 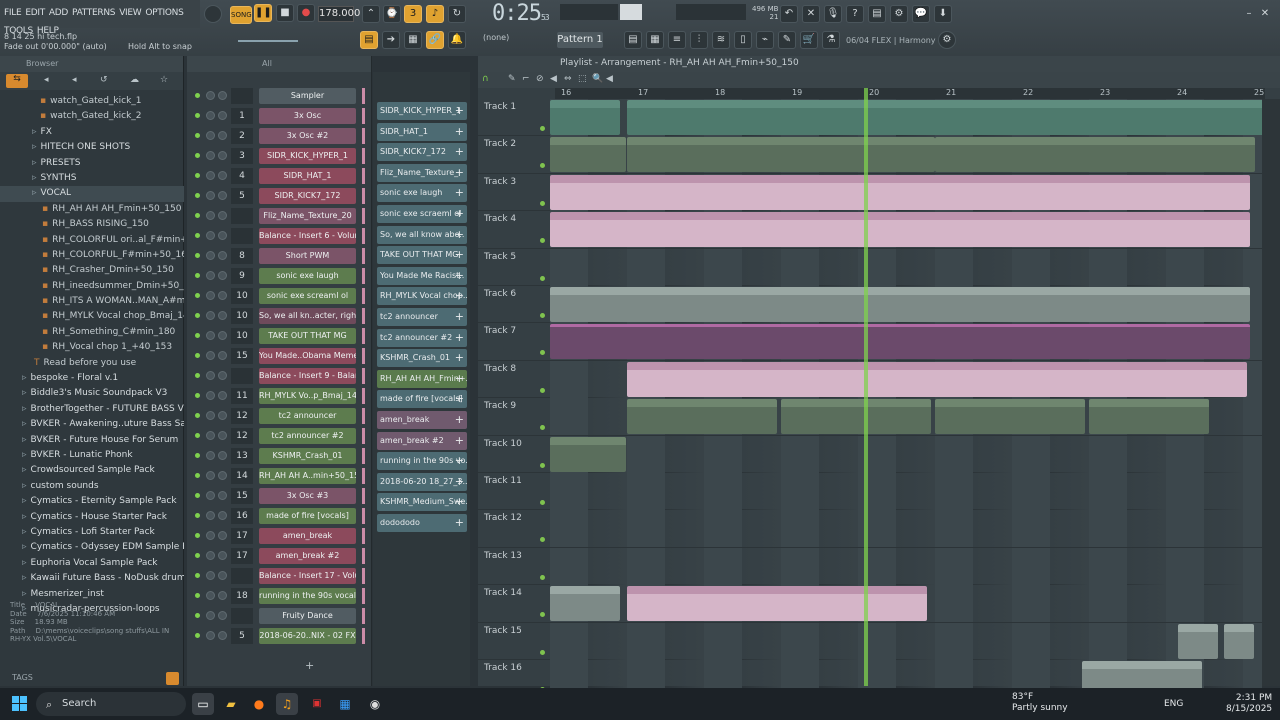 What do you see at coordinates (287, 704) in the screenshot?
I see `fl-studio-icon: ♫` at bounding box center [287, 704].